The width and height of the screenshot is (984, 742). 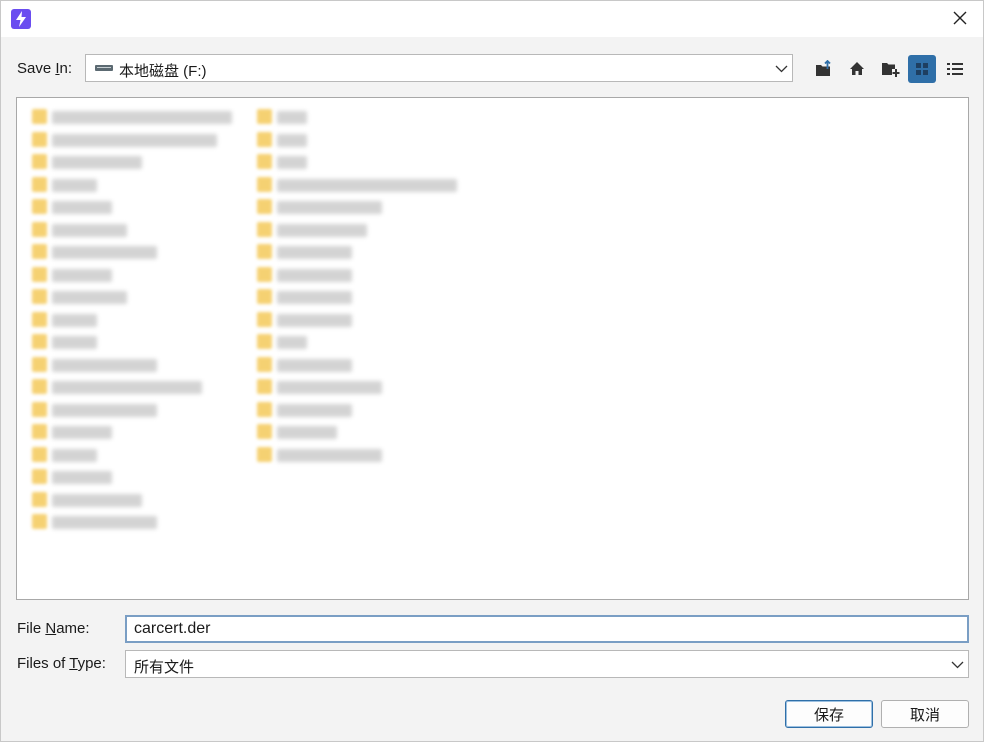 I want to click on title-bar, so click(x=492, y=19).